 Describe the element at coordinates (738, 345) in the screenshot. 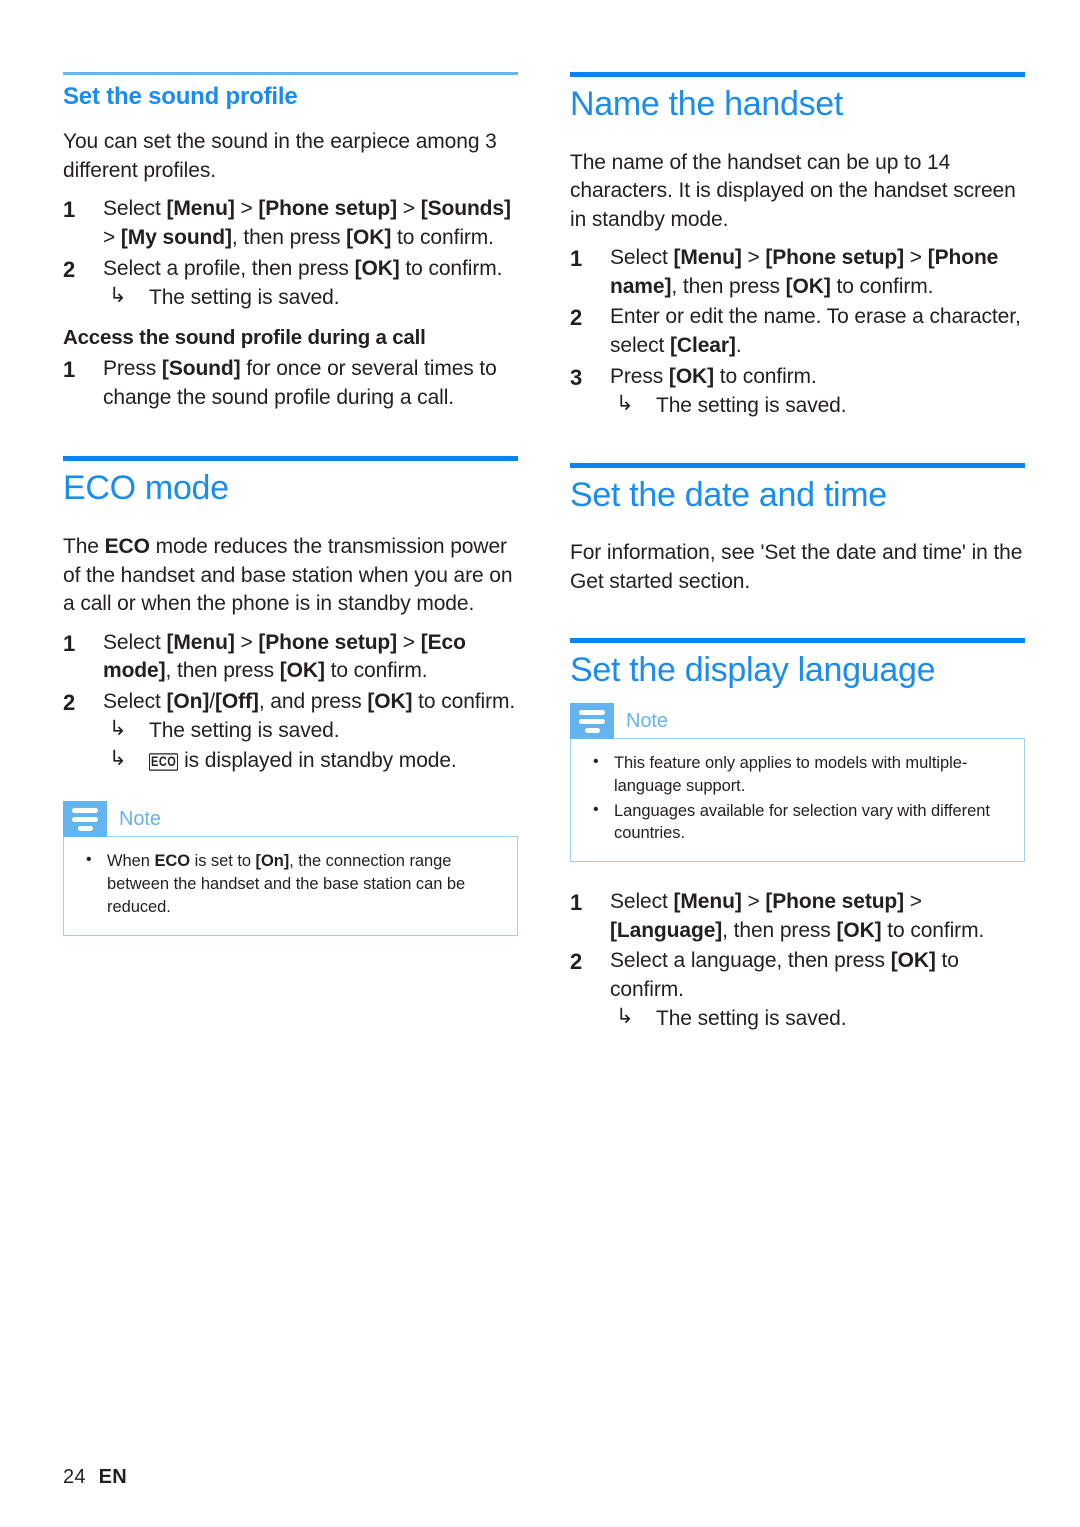

I see `plain-text: .` at that location.